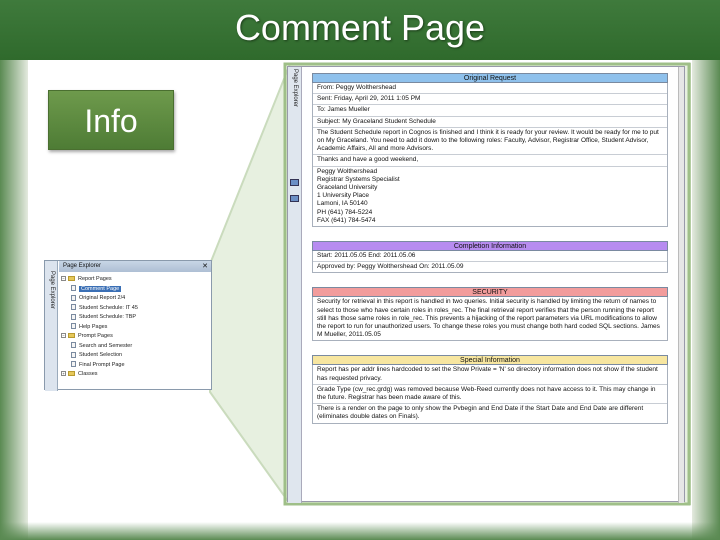  Describe the element at coordinates (51, 326) in the screenshot. I see `explorer-side-tab: Page Explorer` at that location.